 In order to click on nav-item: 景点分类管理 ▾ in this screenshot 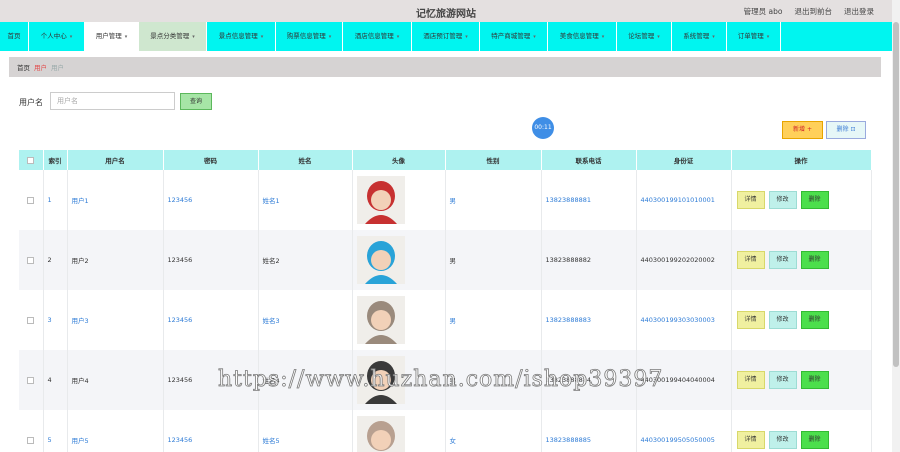, I will do `click(173, 36)`.